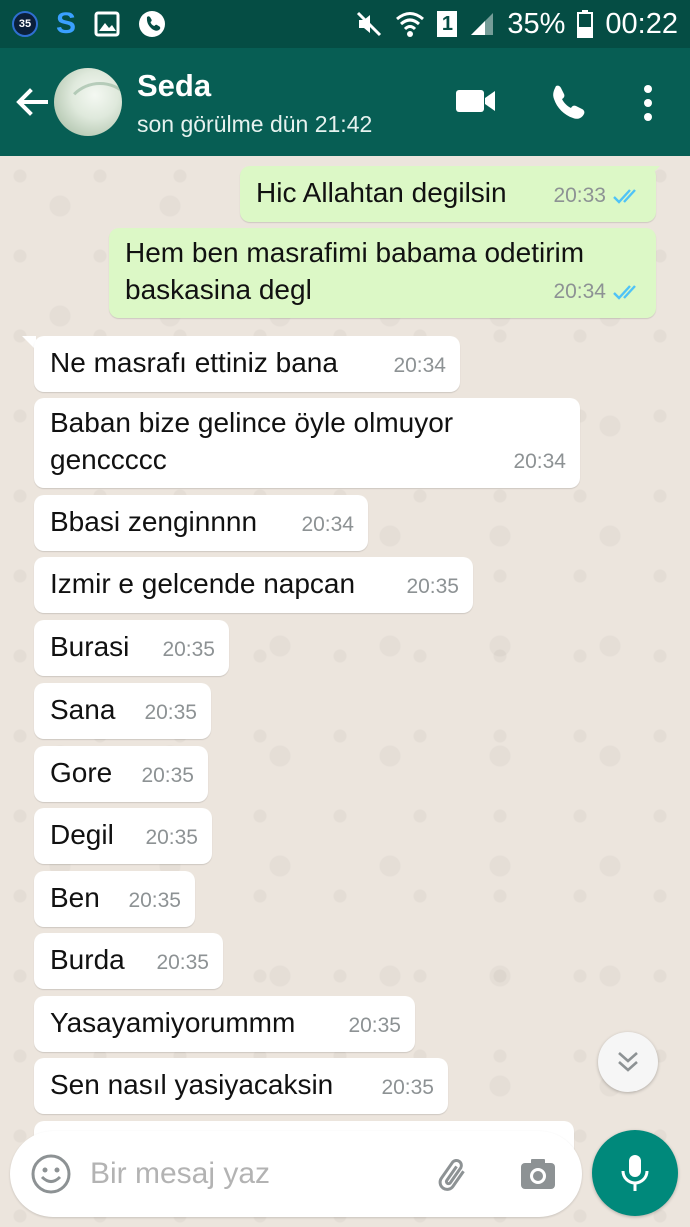 This screenshot has height=1227, width=690. I want to click on message-bubble-incoming: Izmir e gelcende napcan 20:35, so click(253, 585).